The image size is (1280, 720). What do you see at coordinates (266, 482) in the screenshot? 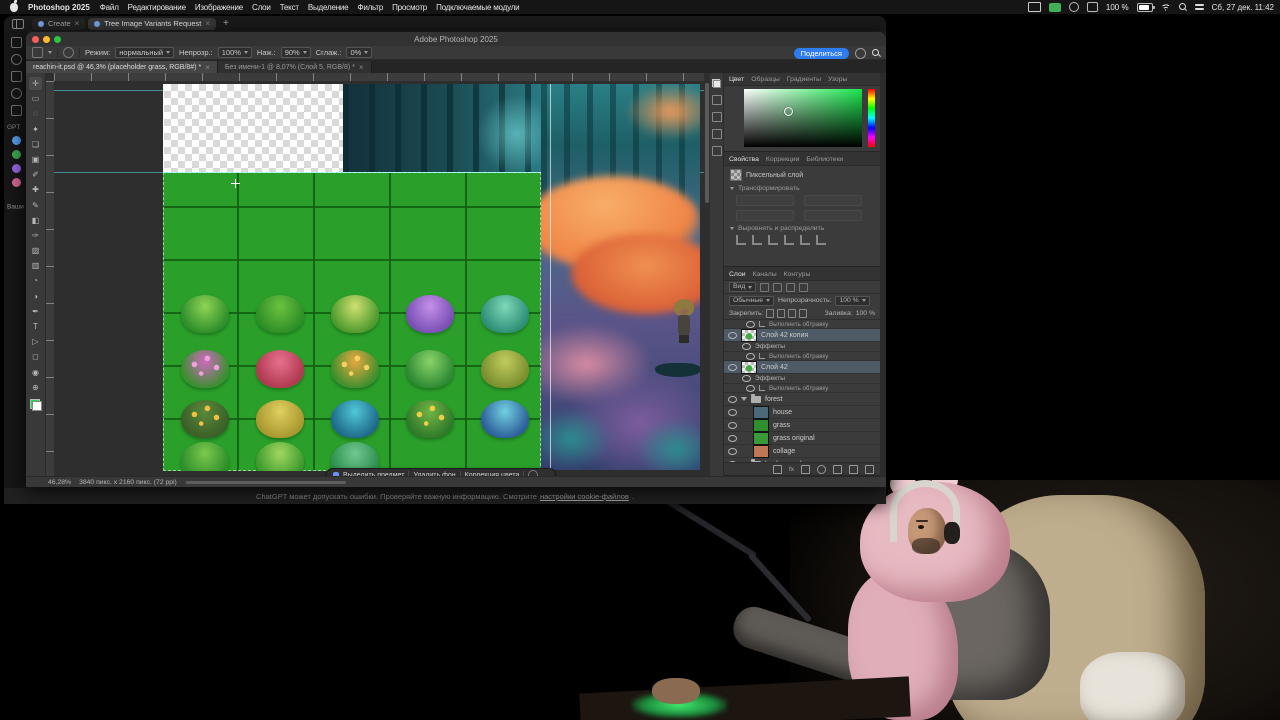
I see `horizontal-scrollbar` at bounding box center [266, 482].